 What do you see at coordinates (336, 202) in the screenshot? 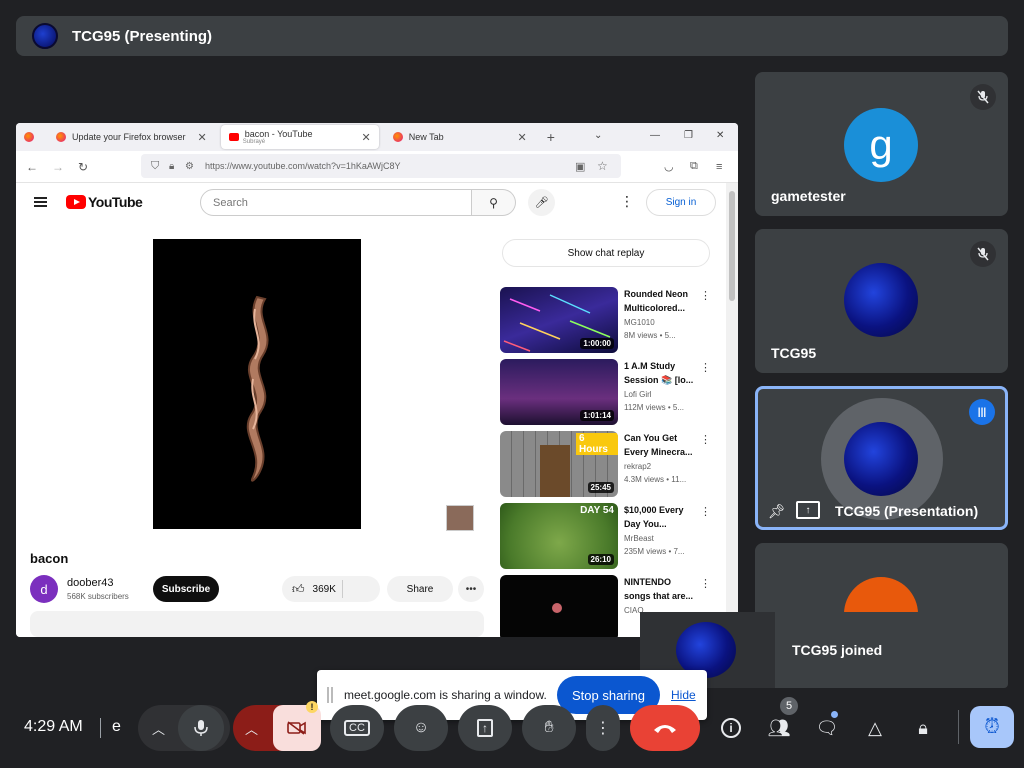
I see `search-input: Search` at bounding box center [336, 202].